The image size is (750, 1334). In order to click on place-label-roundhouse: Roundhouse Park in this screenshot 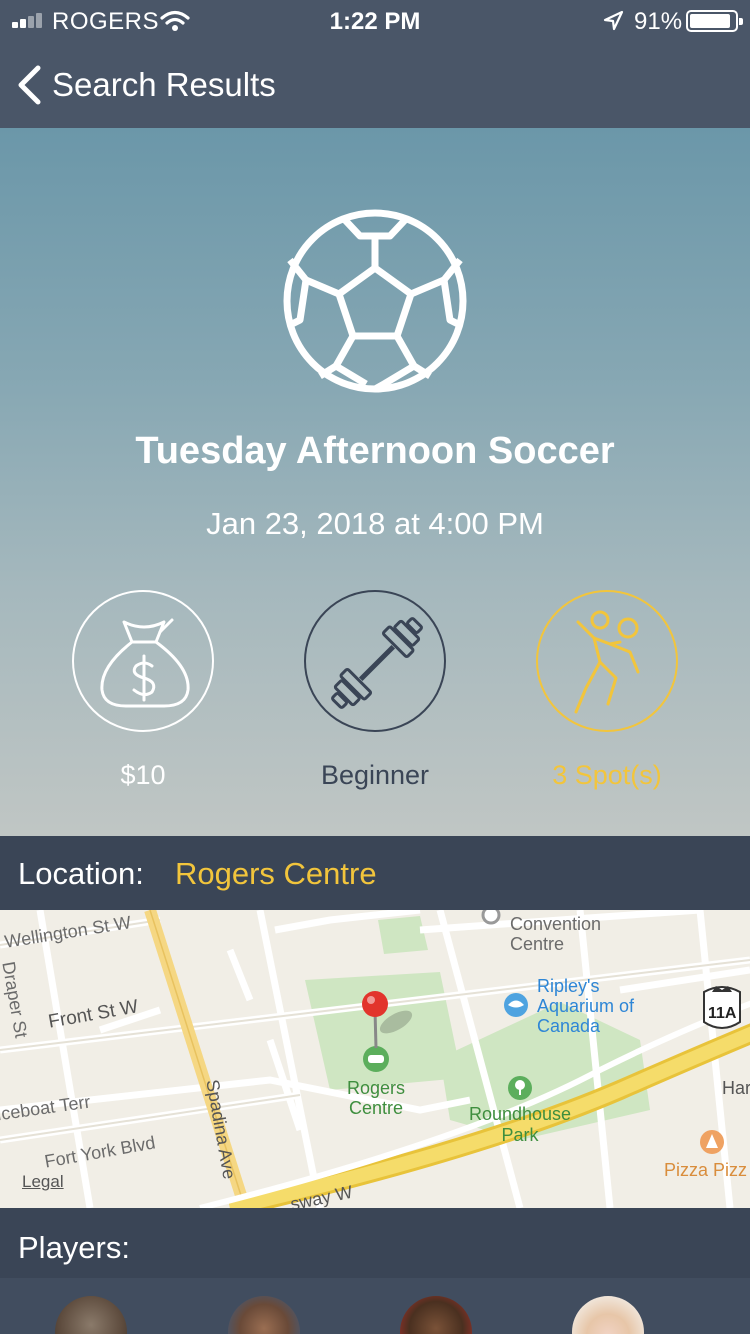, I will do `click(520, 1124)`.